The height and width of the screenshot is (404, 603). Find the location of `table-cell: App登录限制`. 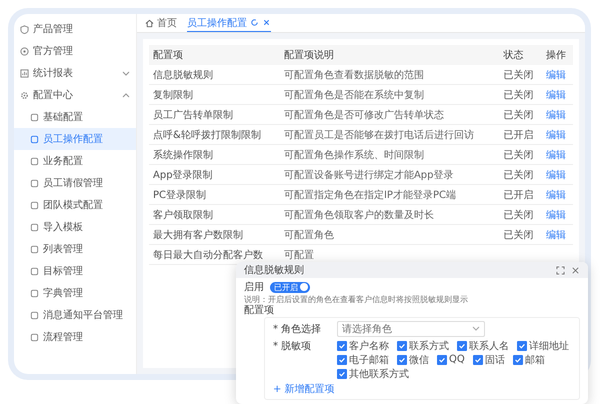

table-cell: App登录限制 is located at coordinates (214, 174).